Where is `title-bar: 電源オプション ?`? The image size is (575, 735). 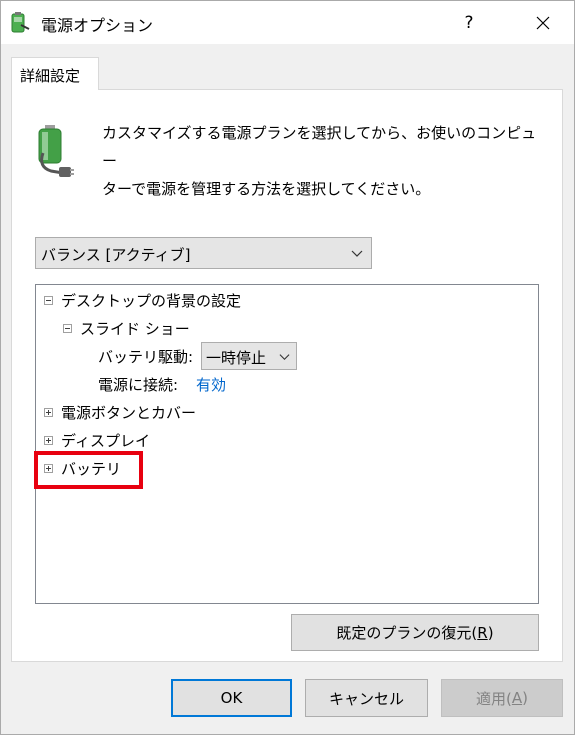
title-bar: 電源オプション ? is located at coordinates (287, 22).